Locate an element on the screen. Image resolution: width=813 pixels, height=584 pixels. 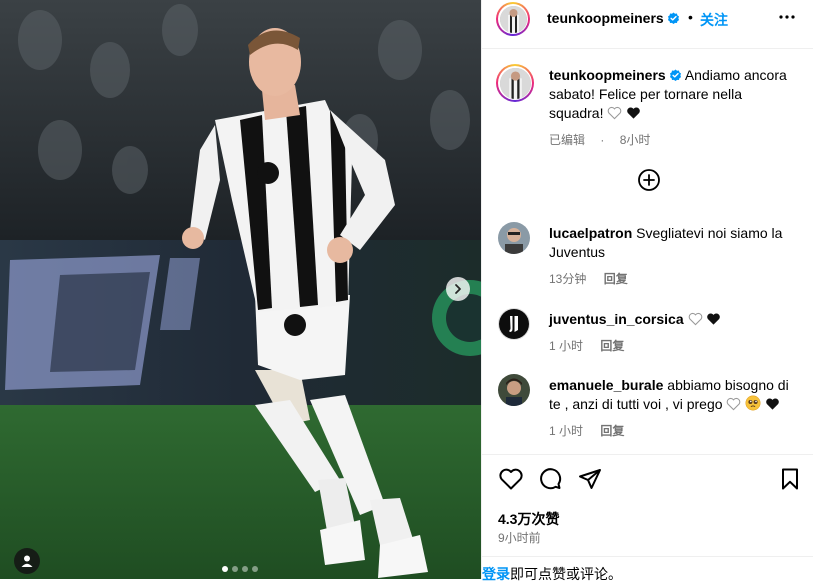
comment-username: emanuele_burale is located at coordinates (606, 385).